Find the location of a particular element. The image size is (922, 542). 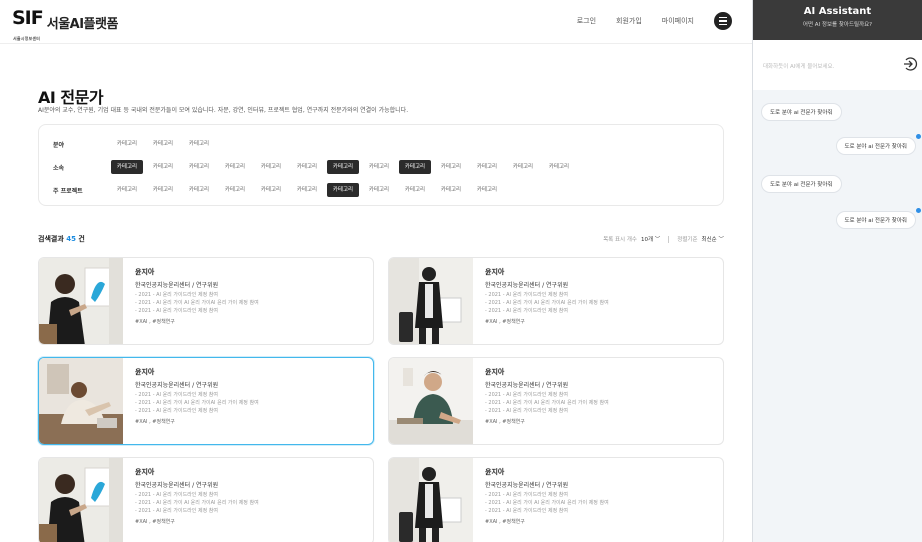

logo-text: 서울AI플랫폼 is located at coordinates (82, 24).